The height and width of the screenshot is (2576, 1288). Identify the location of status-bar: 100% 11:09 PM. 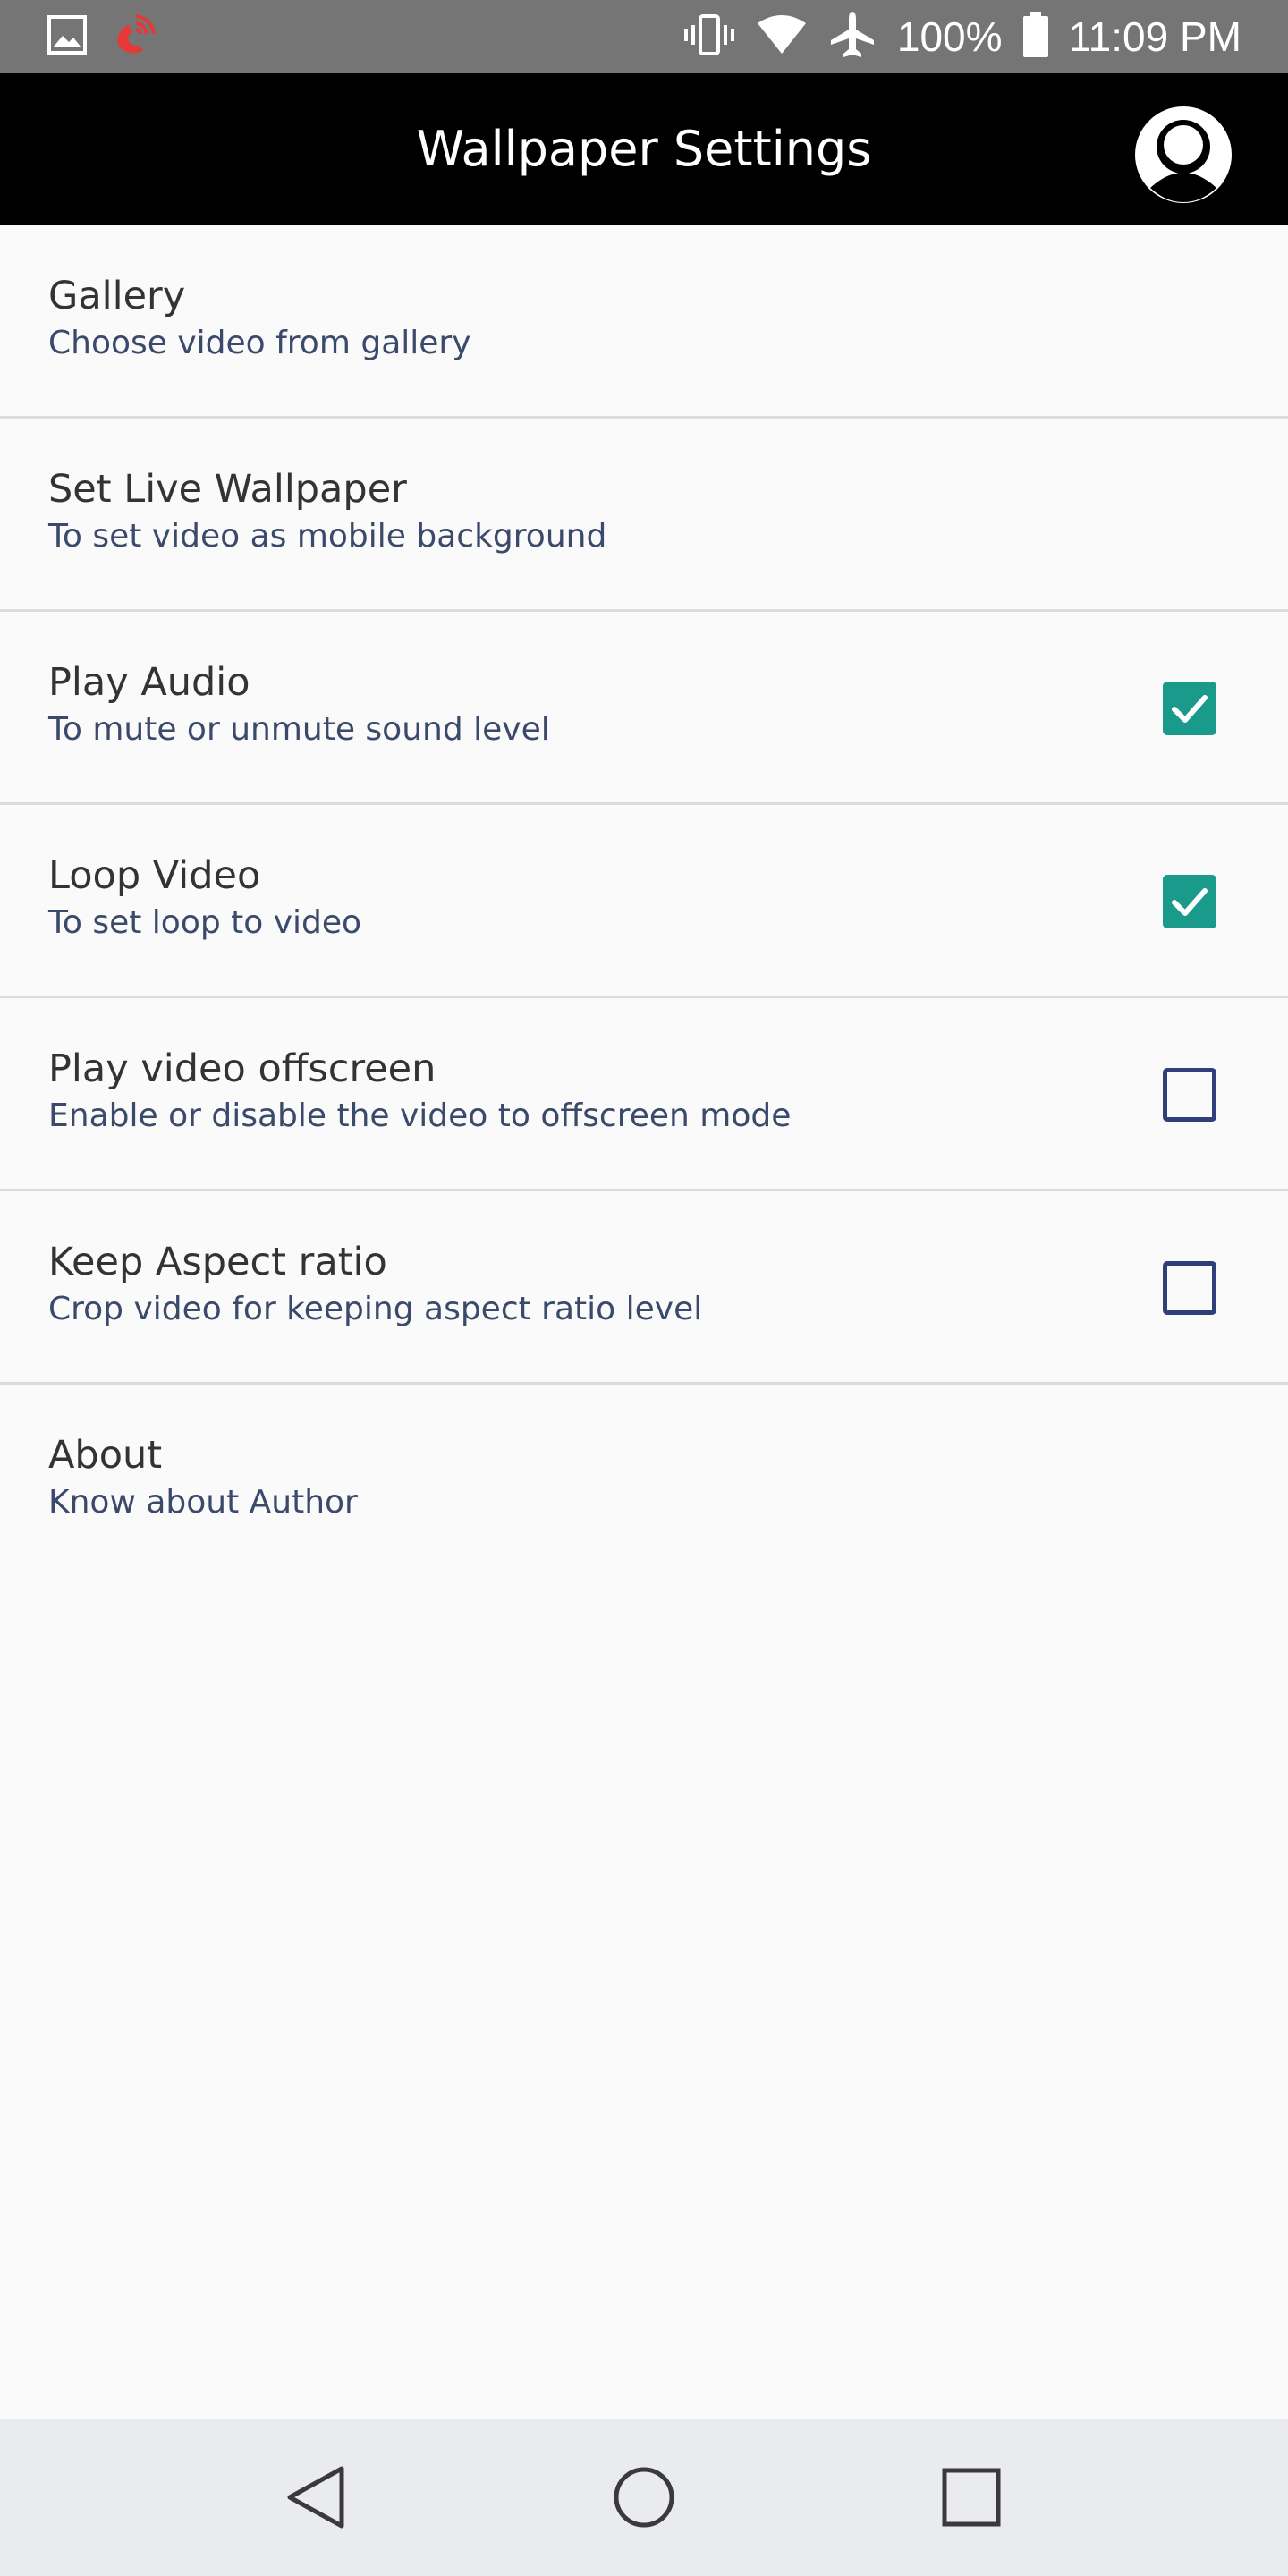
(644, 36).